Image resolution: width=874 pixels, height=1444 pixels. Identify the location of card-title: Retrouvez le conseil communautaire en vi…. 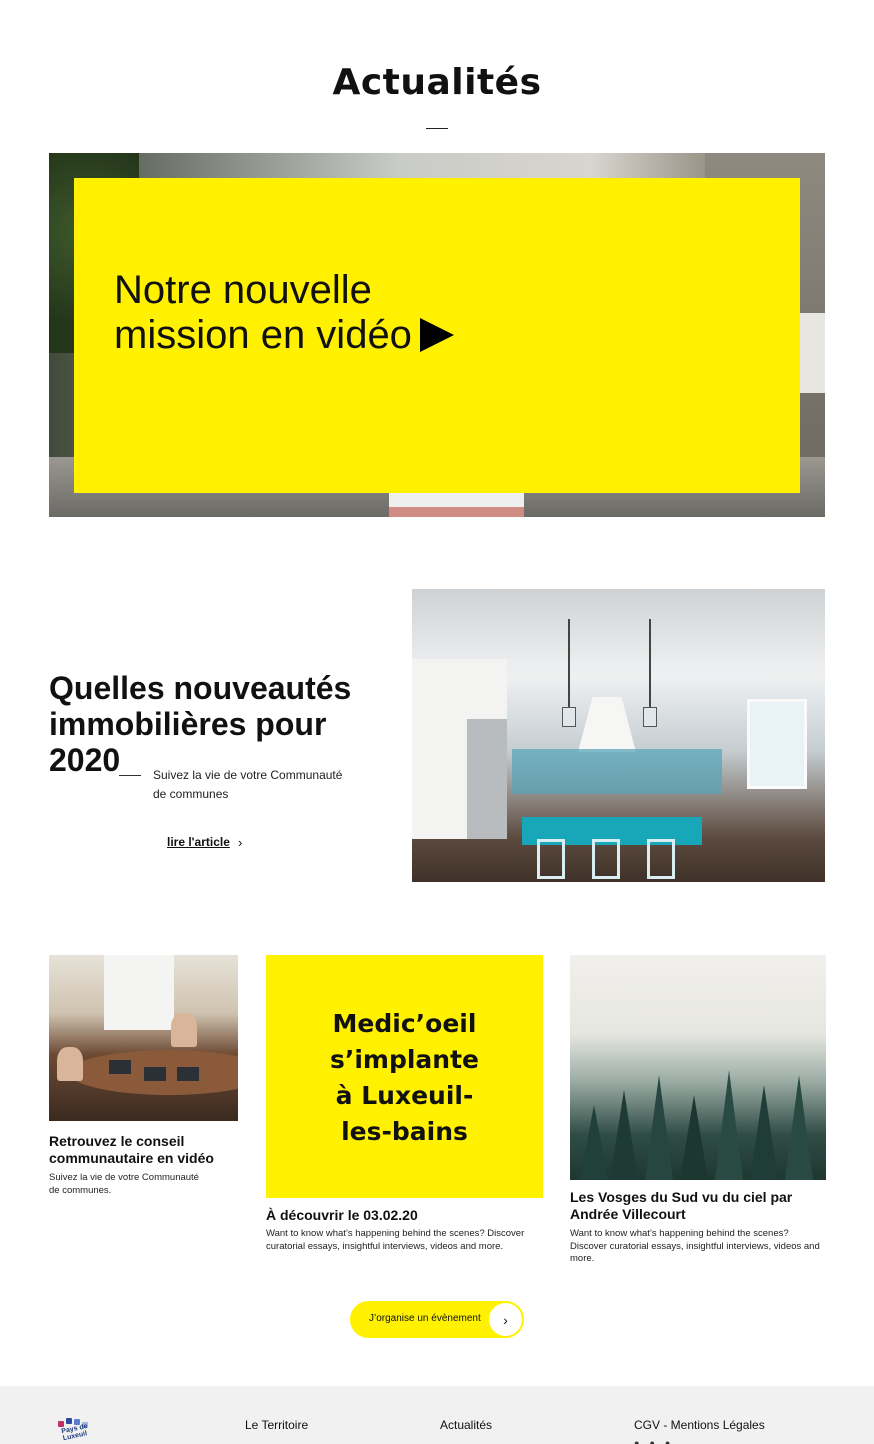
(144, 1150).